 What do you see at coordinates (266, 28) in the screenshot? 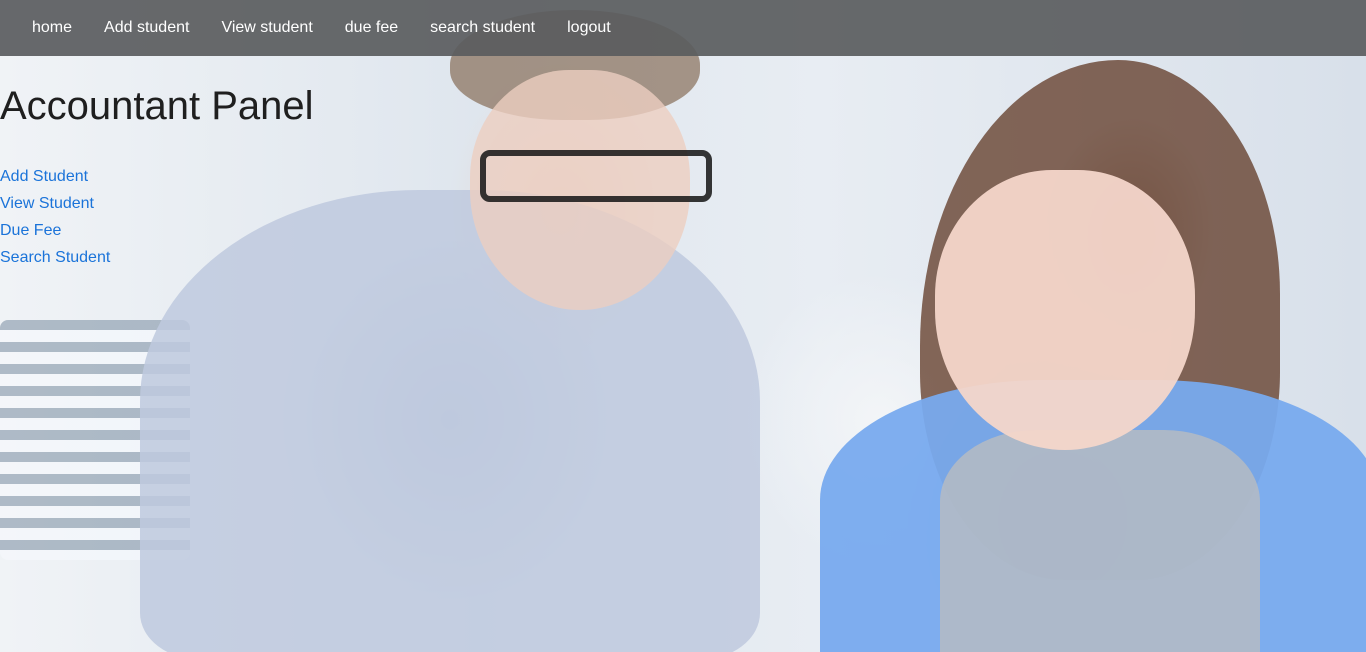
I see `nav-view-student-link: View student` at bounding box center [266, 28].